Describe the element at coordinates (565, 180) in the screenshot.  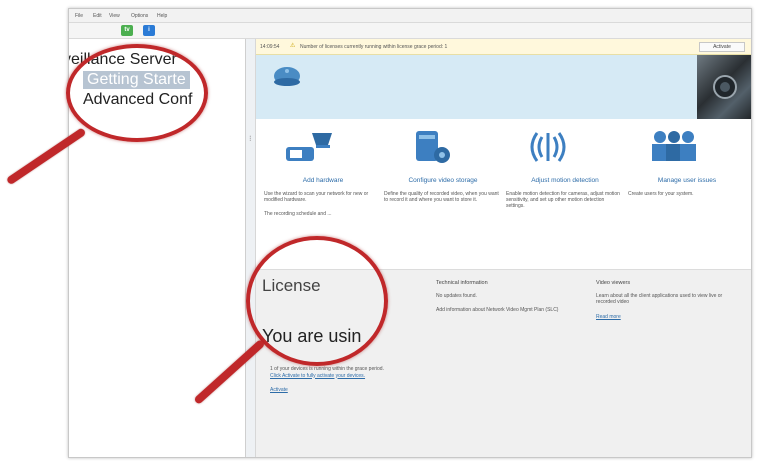
I see `step-title: Adjust motion detection` at that location.